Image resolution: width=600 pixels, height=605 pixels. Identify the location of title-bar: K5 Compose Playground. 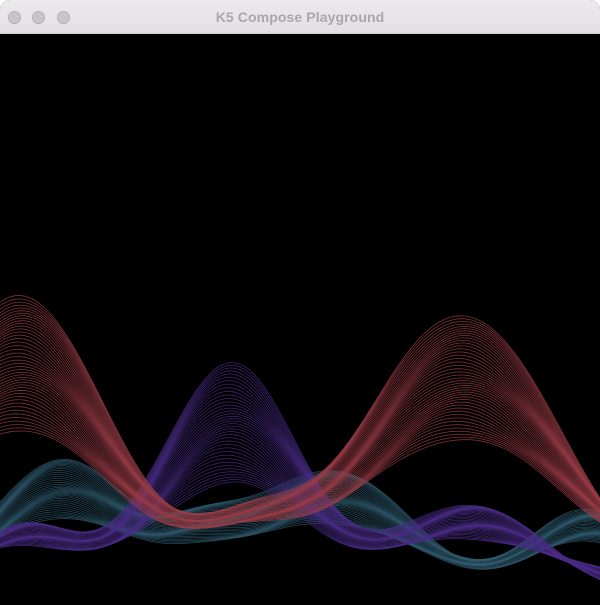
(300, 17).